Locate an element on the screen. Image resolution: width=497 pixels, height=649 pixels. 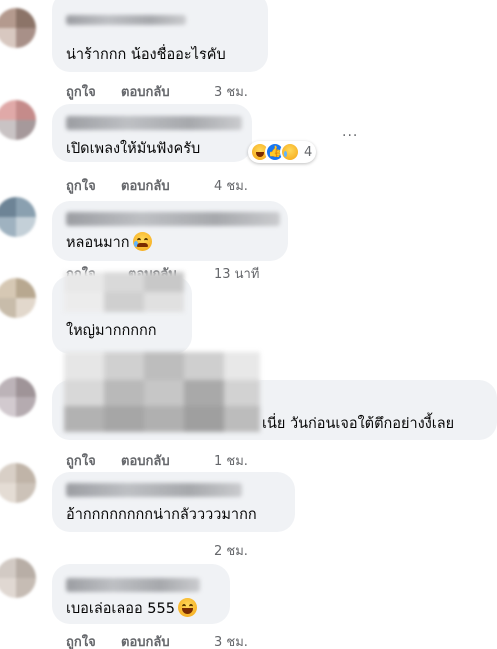
comment-text: เบอเล่อเลออ 555 is located at coordinates (131, 608).